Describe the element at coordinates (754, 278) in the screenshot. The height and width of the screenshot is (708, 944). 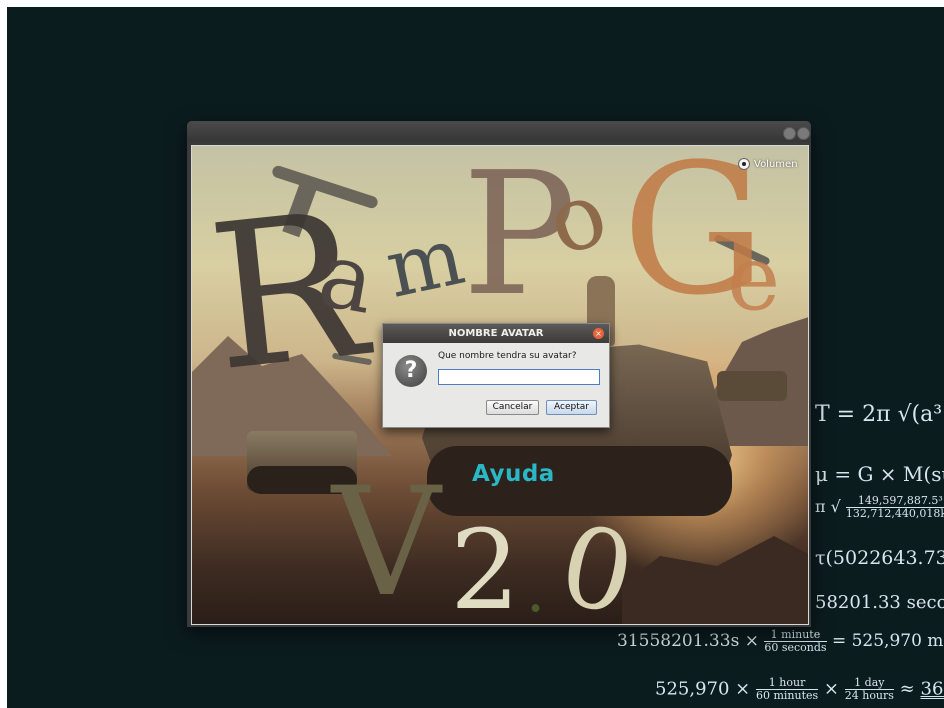
I see `logo-letter-e: e` at that location.